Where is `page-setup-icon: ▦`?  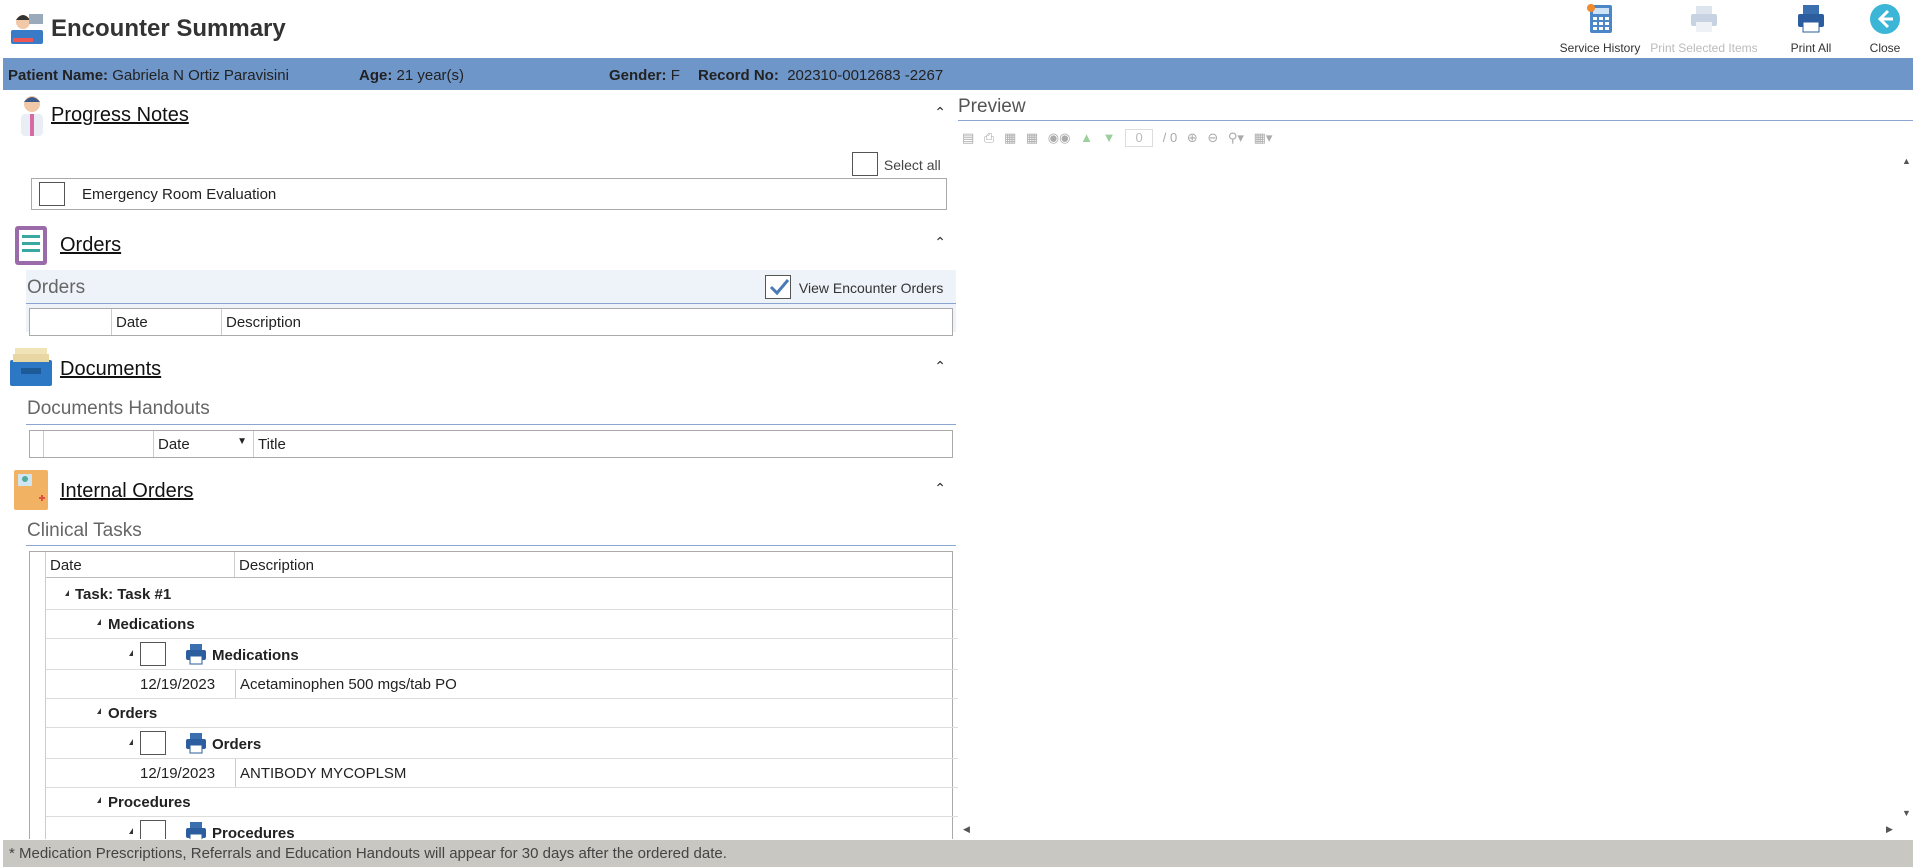
page-setup-icon: ▦ is located at coordinates (1010, 138).